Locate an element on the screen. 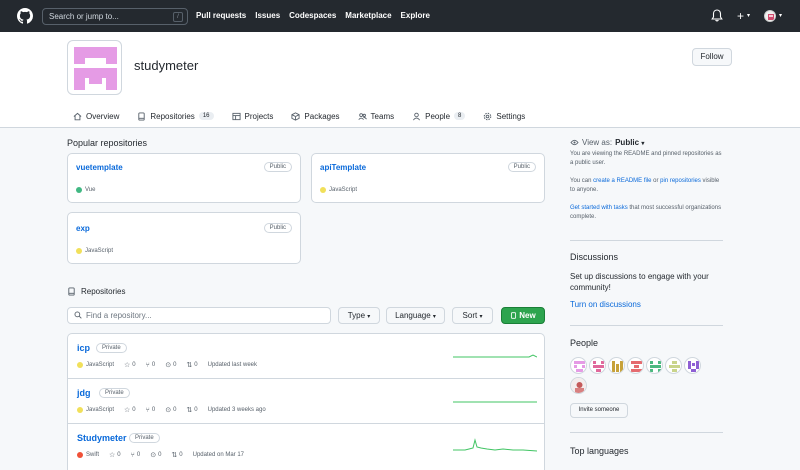 This screenshot has height=470, width=800. tab-projects: Projects is located at coordinates (253, 116).